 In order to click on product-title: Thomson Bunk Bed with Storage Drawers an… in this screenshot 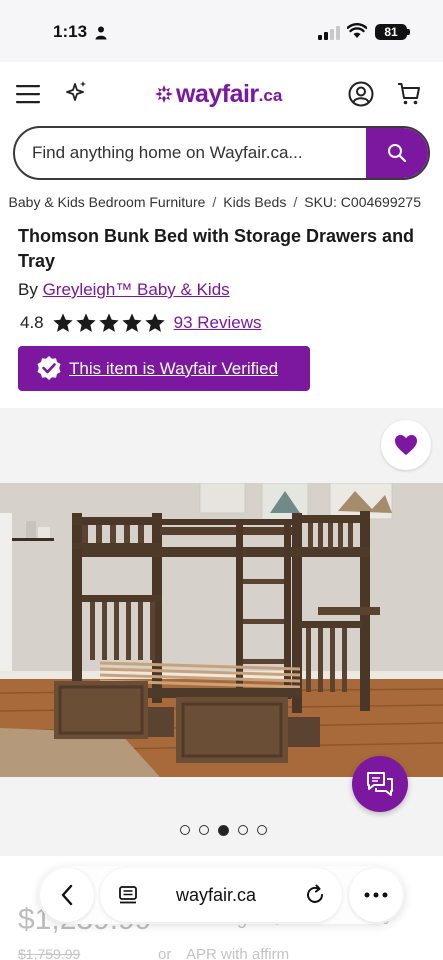, I will do `click(216, 248)`.